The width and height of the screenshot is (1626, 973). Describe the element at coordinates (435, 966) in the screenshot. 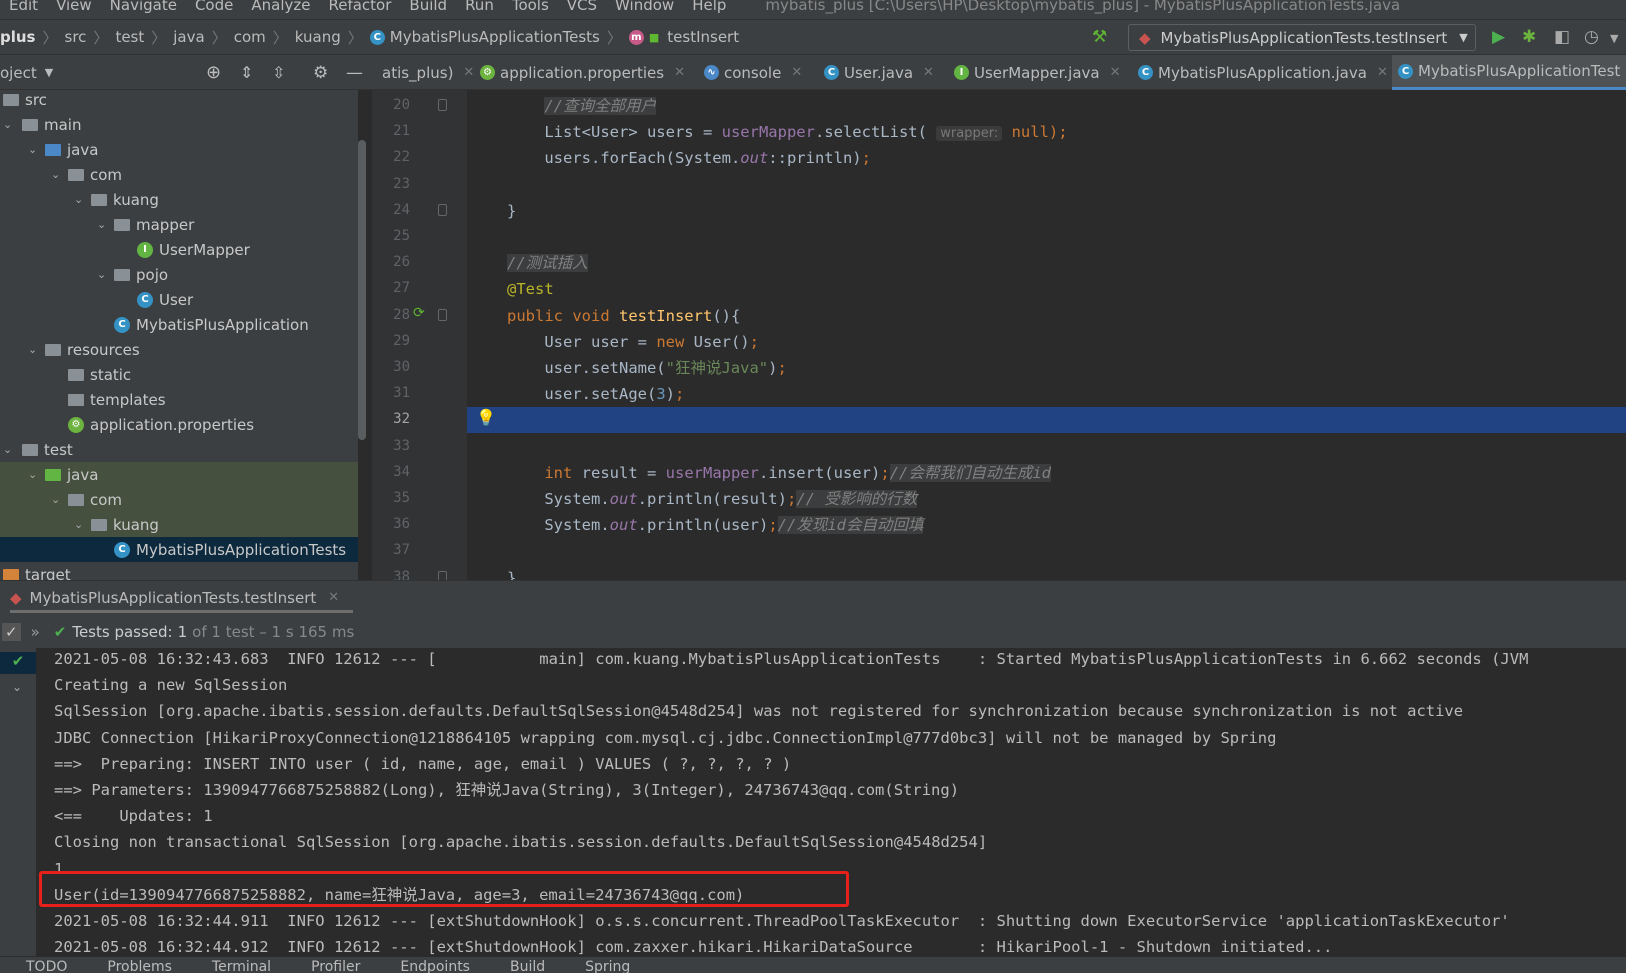

I see `tool-window-endpoints: Endpoints` at that location.